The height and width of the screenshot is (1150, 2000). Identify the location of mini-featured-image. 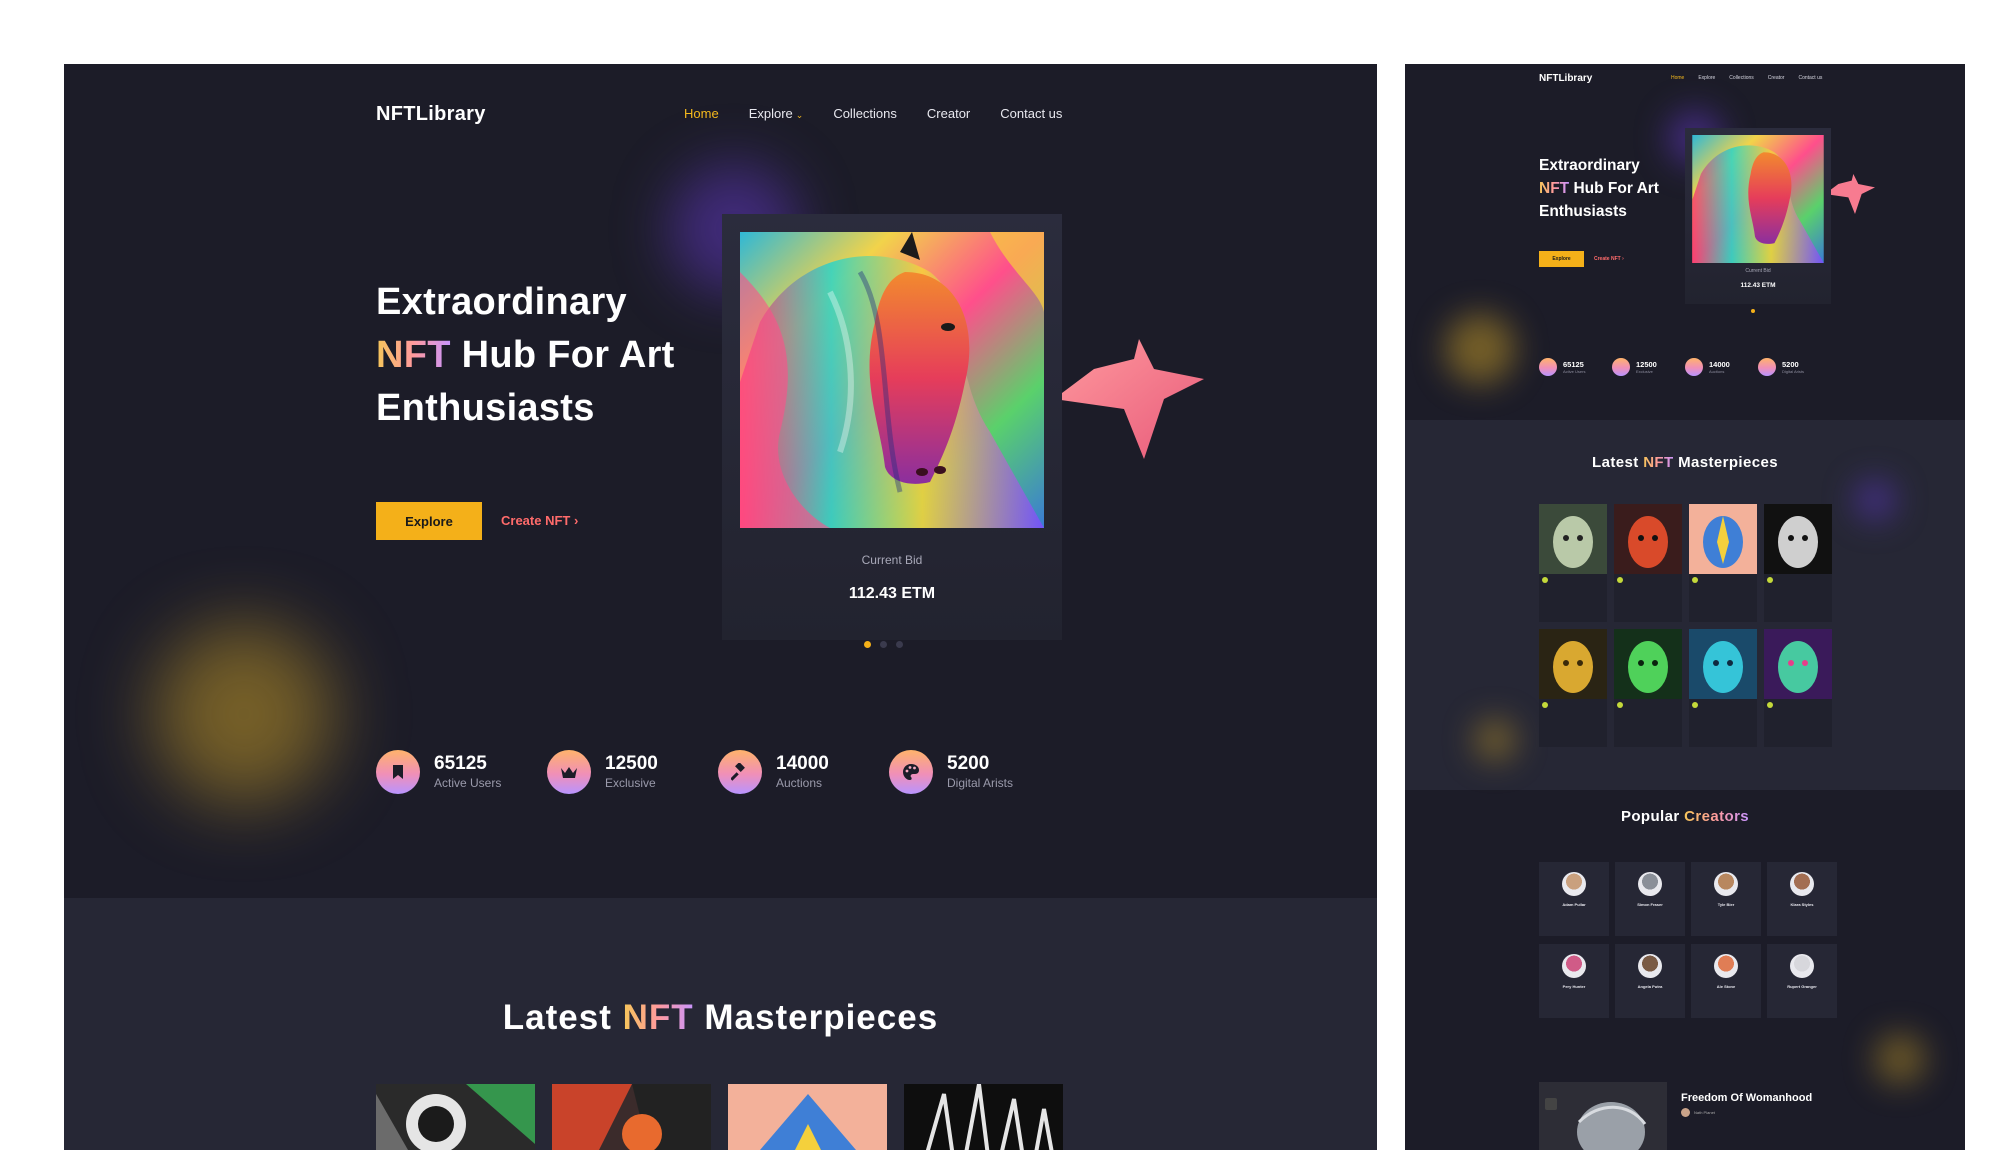
(1758, 199).